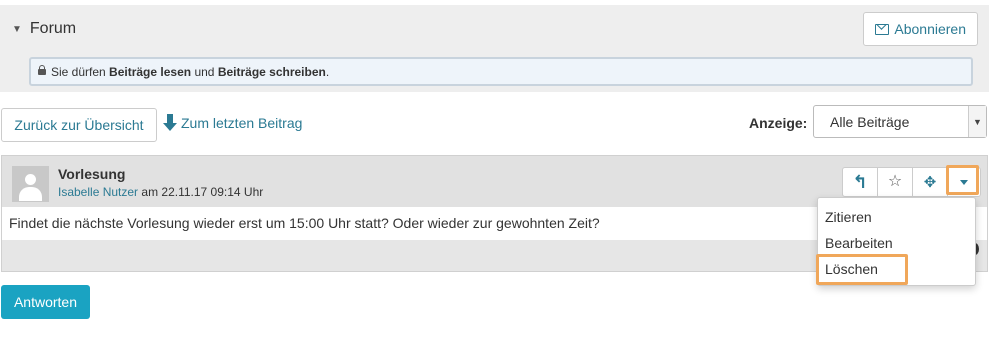  What do you see at coordinates (862, 269) in the screenshot?
I see `highlight-delete-frame` at bounding box center [862, 269].